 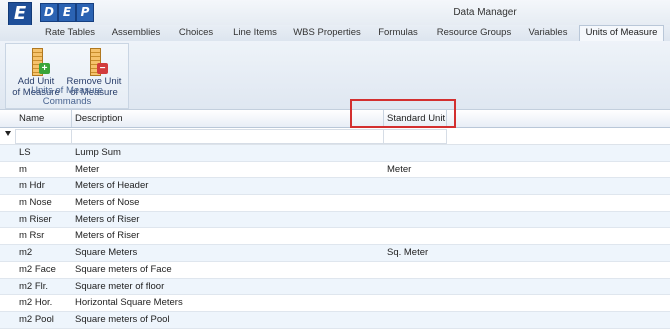 I want to click on description-cell: Horizontal Square Meters, so click(x=226, y=302).